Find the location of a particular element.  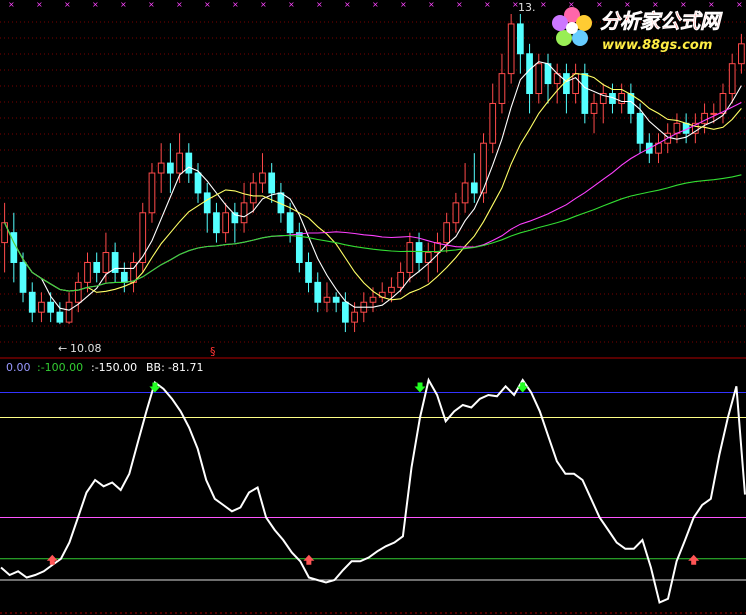

legend-level-0: 0.00 is located at coordinates (18, 367).